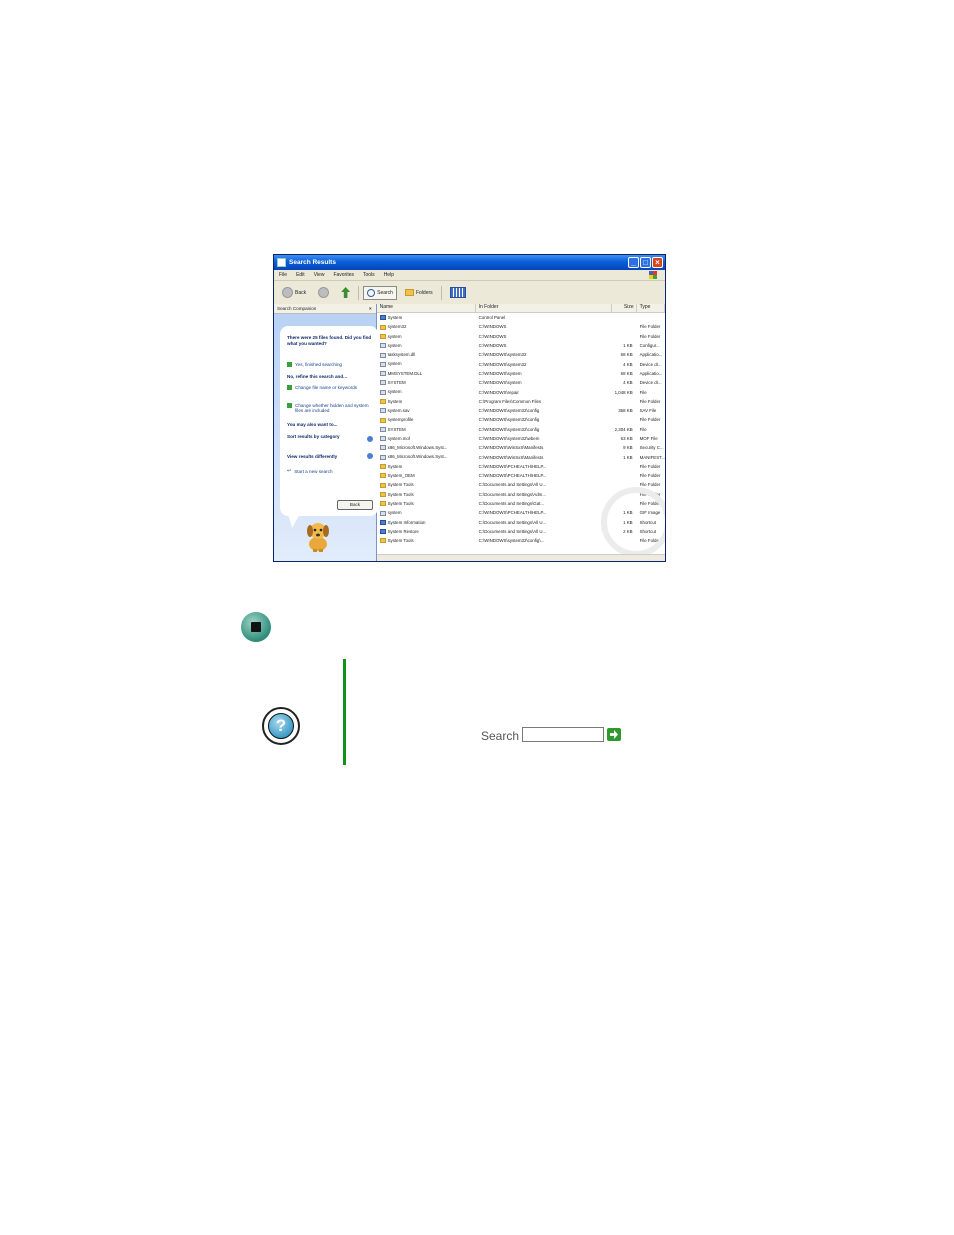 The height and width of the screenshot is (1235, 954). I want to click on column-name: Name, so click(426, 308).